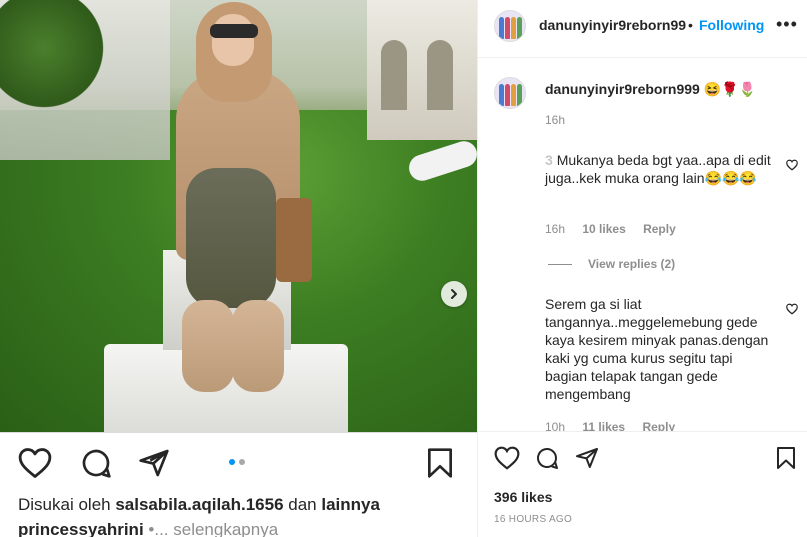 The width and height of the screenshot is (807, 537). I want to click on post-timestamp: 16 HOURS AGO, so click(533, 519).